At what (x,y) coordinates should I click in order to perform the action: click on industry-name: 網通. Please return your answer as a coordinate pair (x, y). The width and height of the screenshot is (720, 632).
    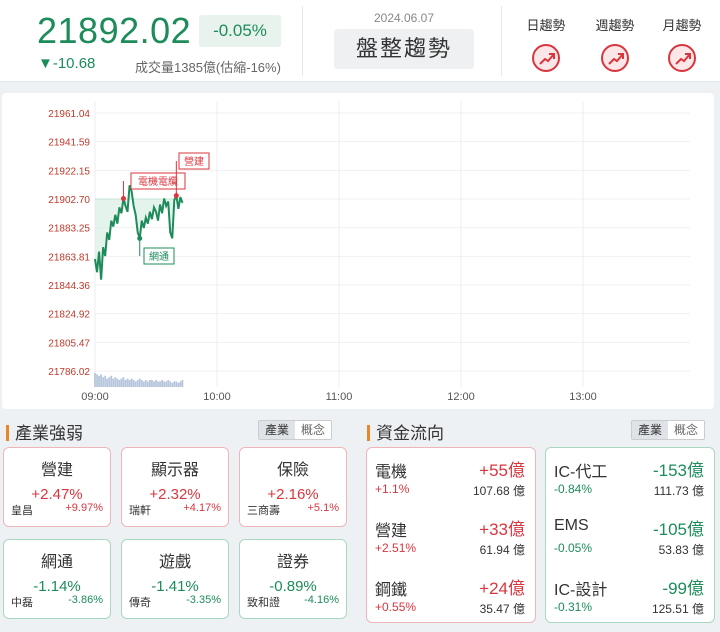
    Looking at the image, I should click on (56, 562).